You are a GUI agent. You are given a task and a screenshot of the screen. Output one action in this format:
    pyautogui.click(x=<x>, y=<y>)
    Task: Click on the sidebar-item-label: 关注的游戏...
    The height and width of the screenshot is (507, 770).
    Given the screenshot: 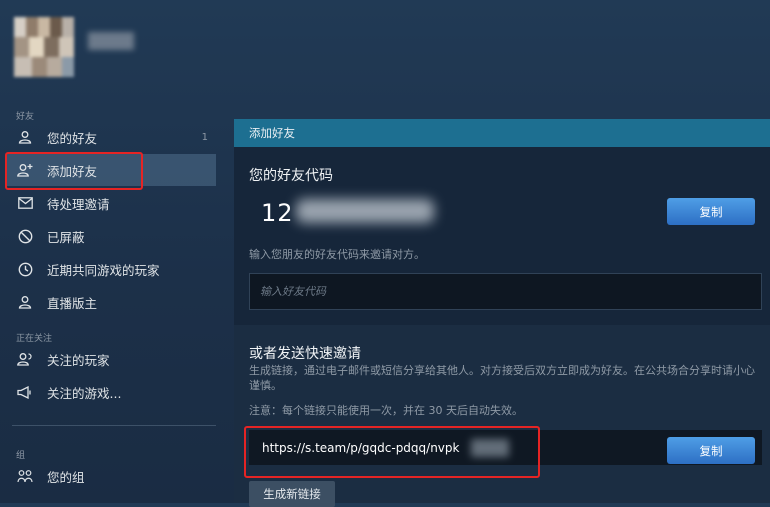 What is the action you would take?
    pyautogui.click(x=84, y=393)
    